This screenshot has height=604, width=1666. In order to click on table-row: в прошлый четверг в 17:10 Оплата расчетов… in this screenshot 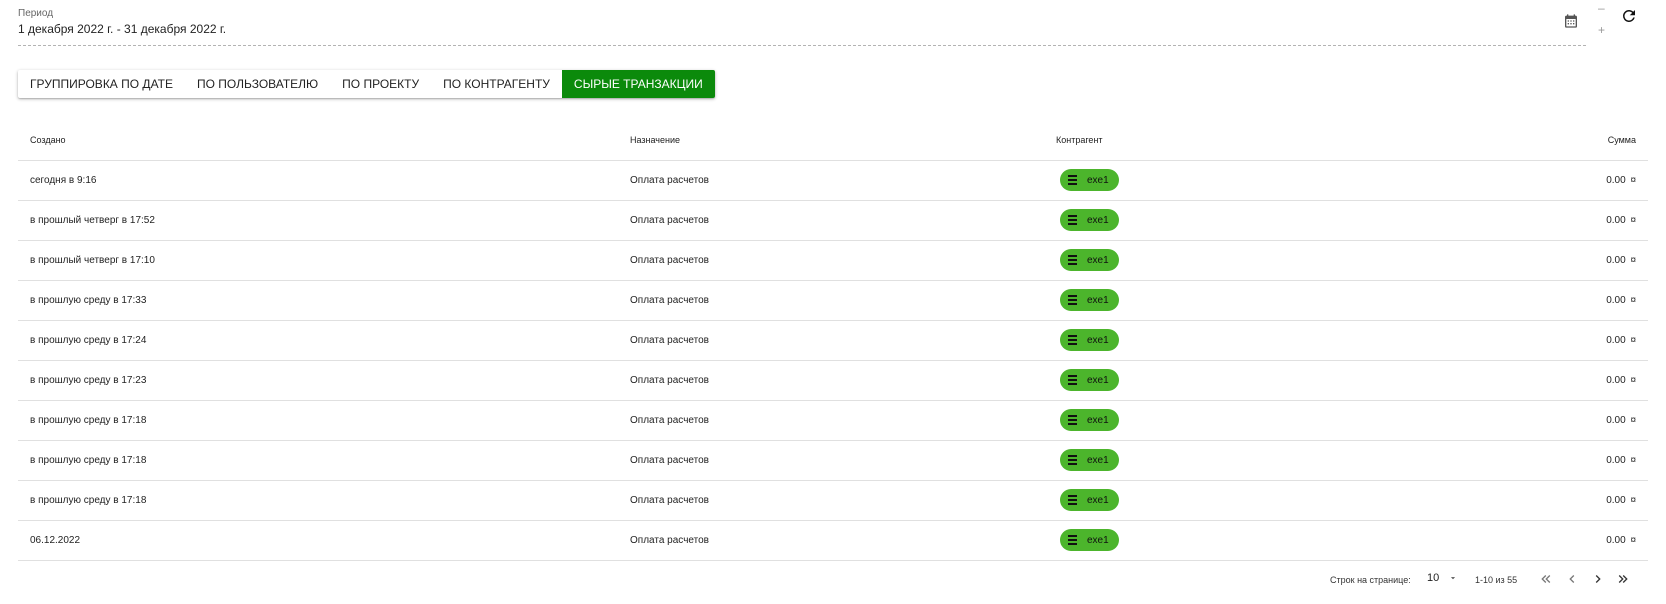, I will do `click(833, 260)`.